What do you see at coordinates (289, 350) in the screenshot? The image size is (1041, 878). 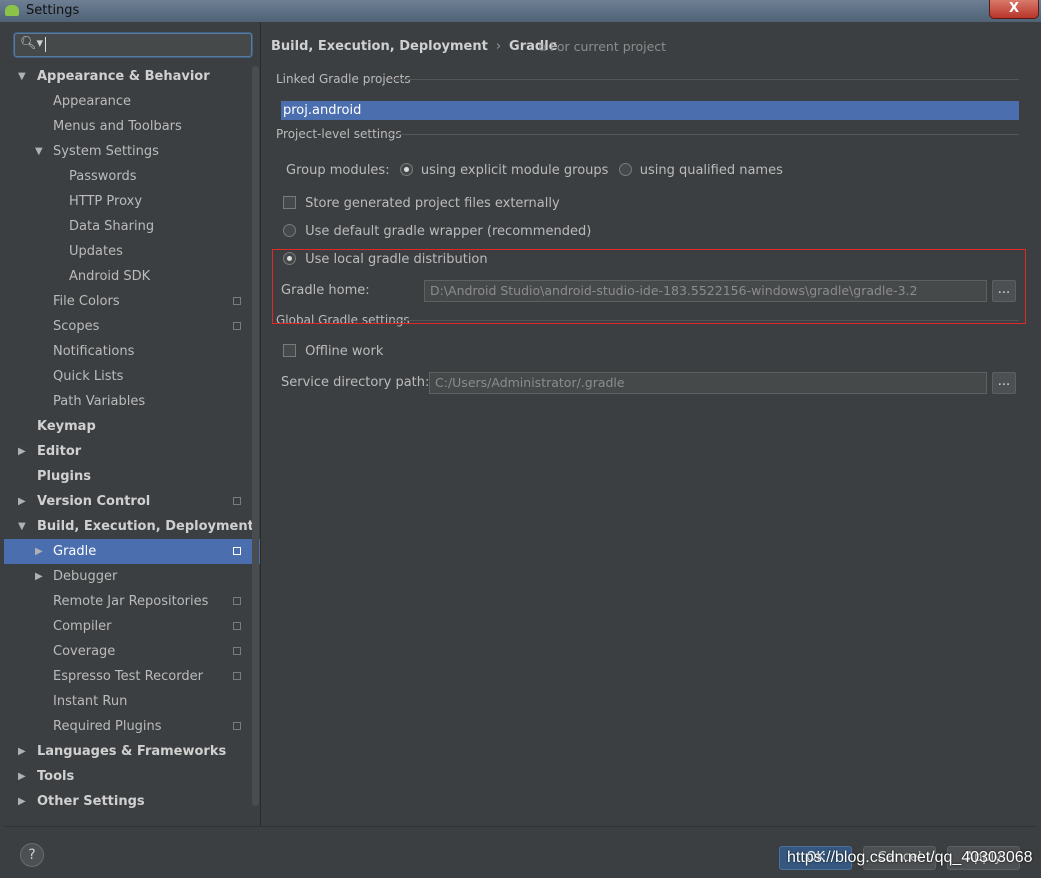 I see `offline-work-checkbox` at bounding box center [289, 350].